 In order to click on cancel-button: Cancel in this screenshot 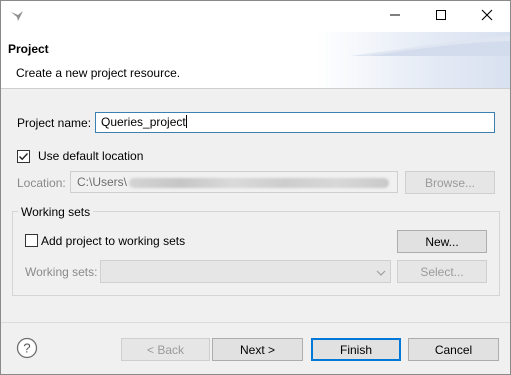, I will do `click(453, 349)`.